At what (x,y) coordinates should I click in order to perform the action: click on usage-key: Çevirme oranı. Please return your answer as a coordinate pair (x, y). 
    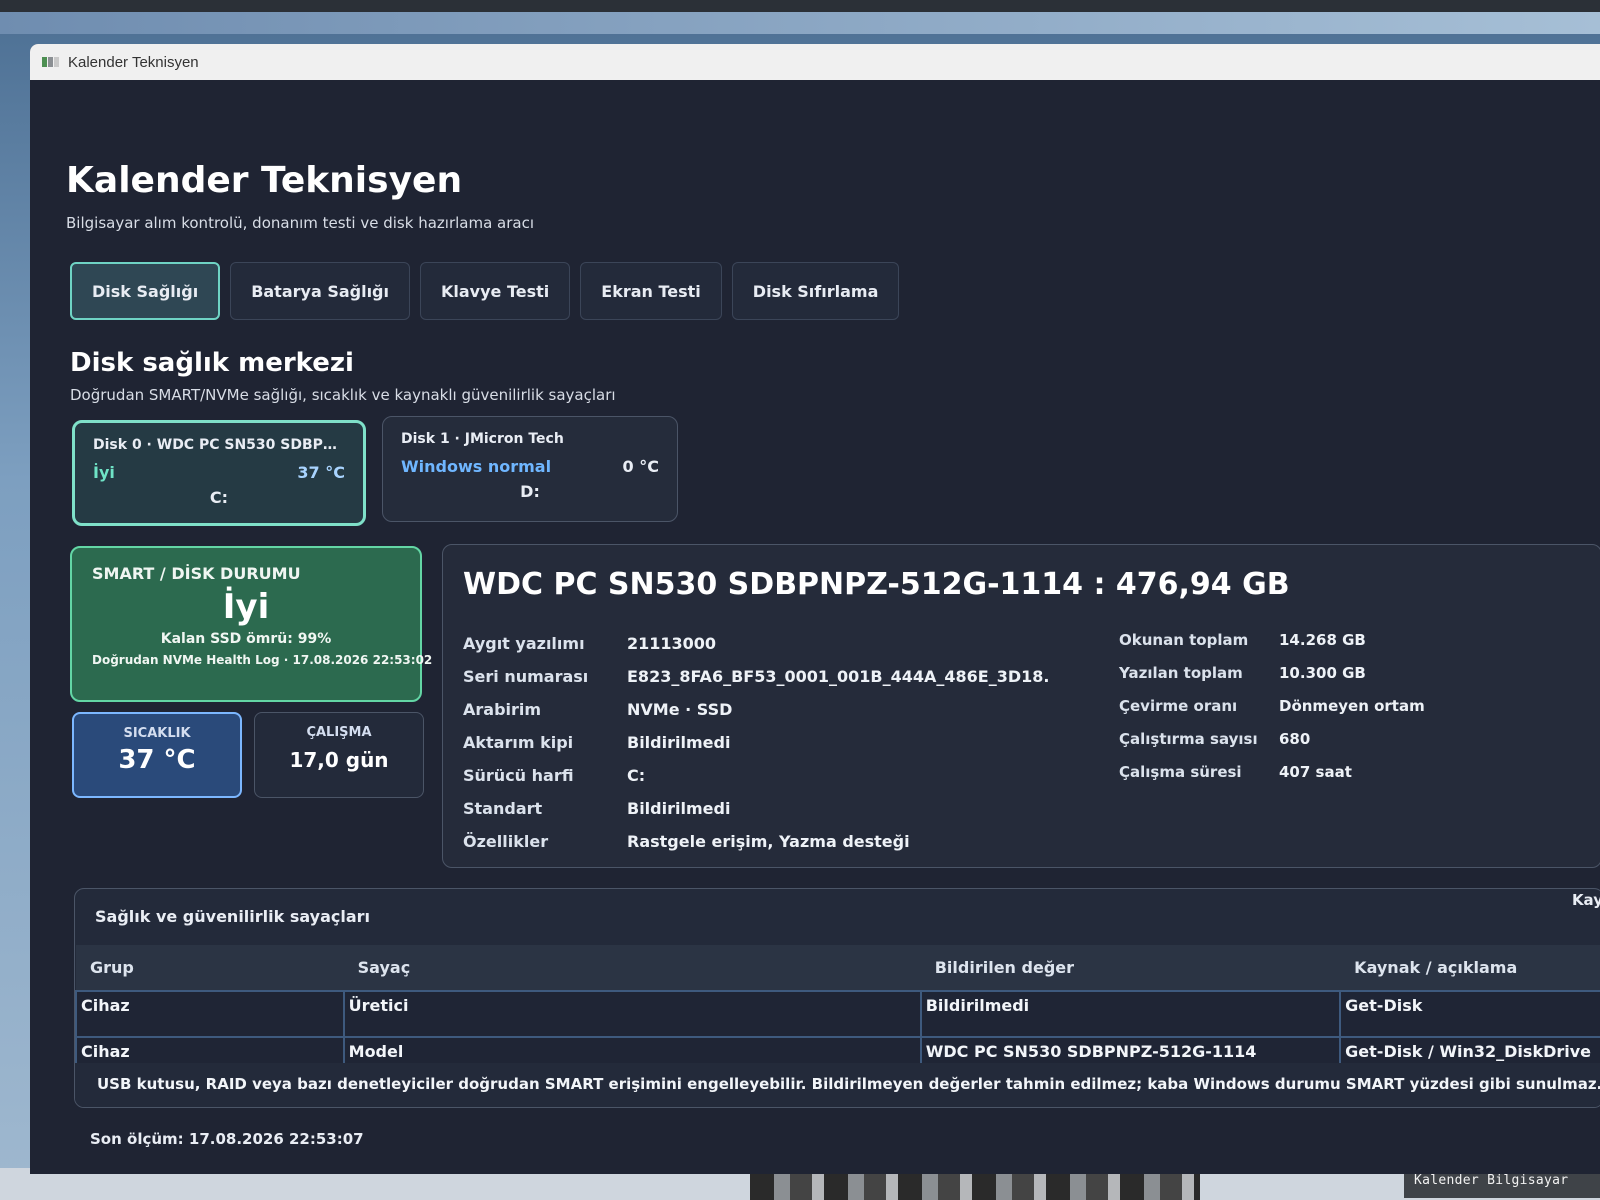
    Looking at the image, I should click on (1178, 705).